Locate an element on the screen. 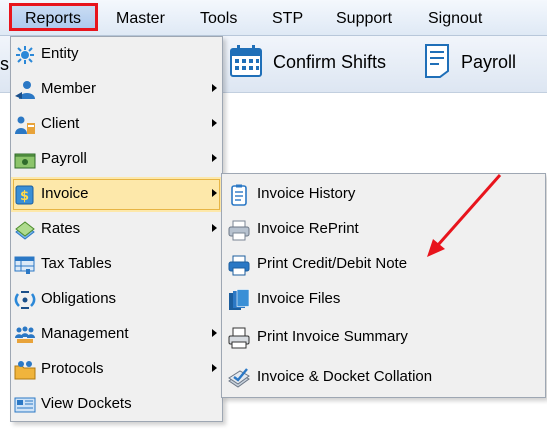  submenu-item-label: Print Invoice Summary is located at coordinates (332, 336).